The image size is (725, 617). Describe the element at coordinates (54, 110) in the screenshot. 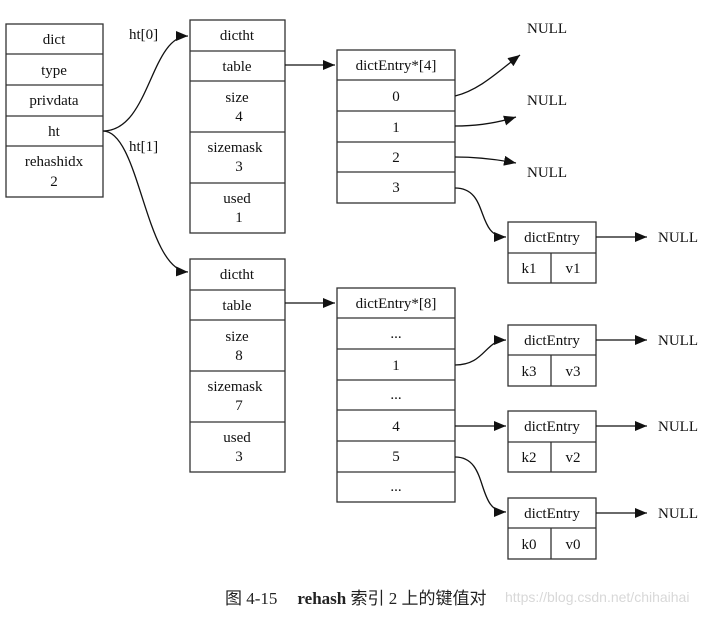

I see `dict-node: dict type privdata ht rehashidx 2` at that location.